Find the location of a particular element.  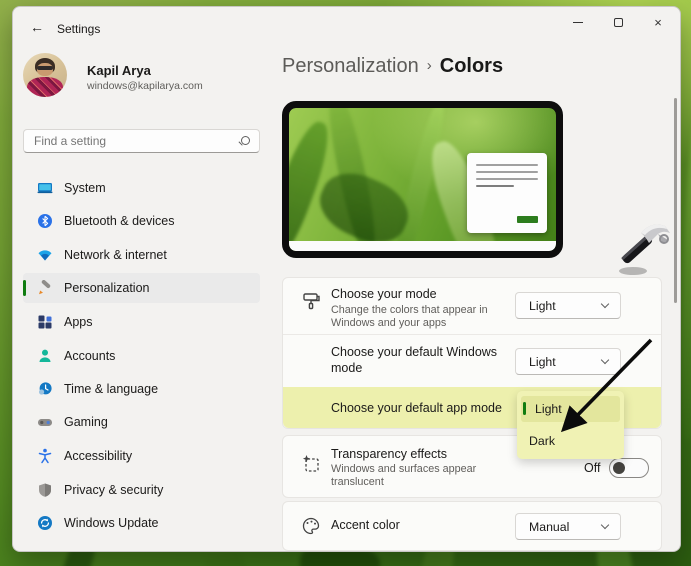

sidebar-item-network: Network & internet is located at coordinates (141, 255).